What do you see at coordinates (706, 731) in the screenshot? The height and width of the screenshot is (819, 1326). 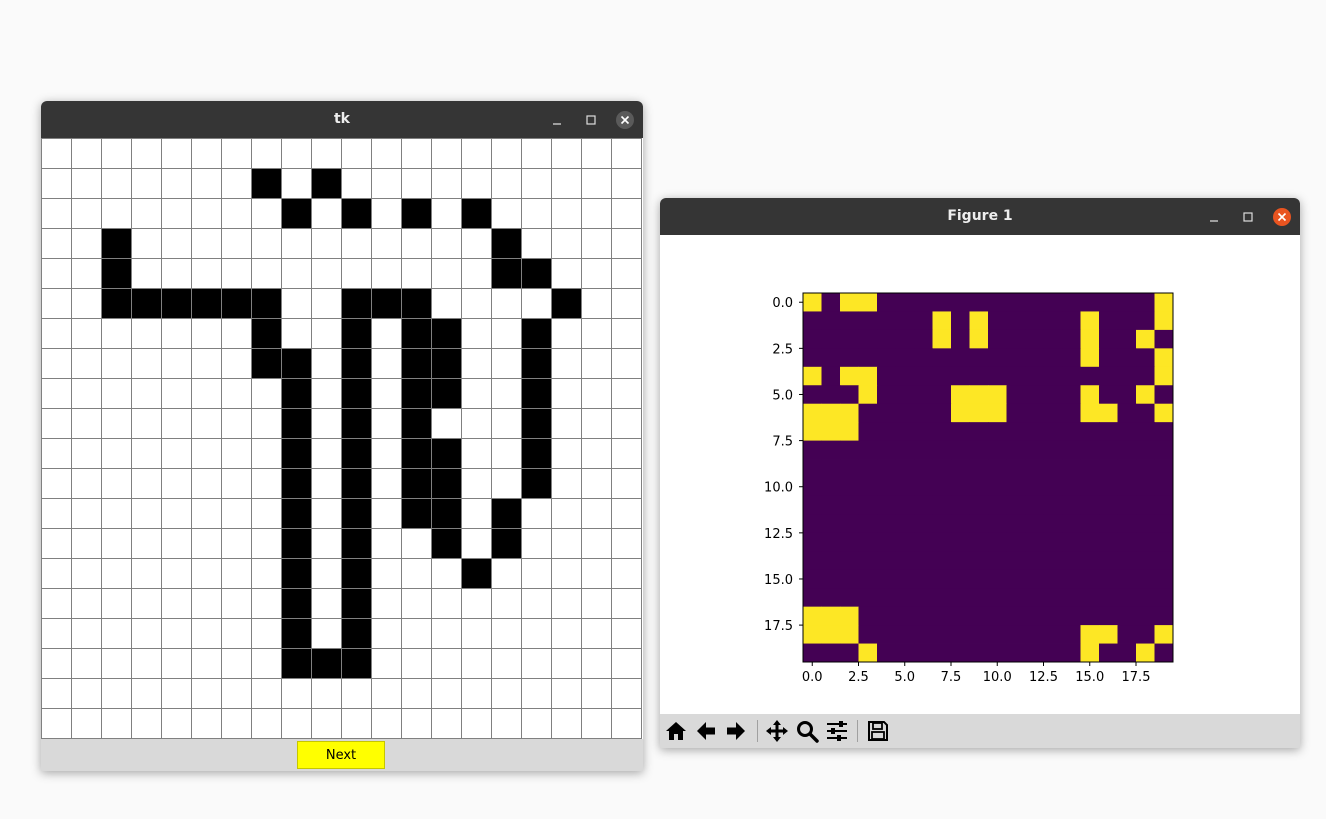 I see `arrow-left-icon` at bounding box center [706, 731].